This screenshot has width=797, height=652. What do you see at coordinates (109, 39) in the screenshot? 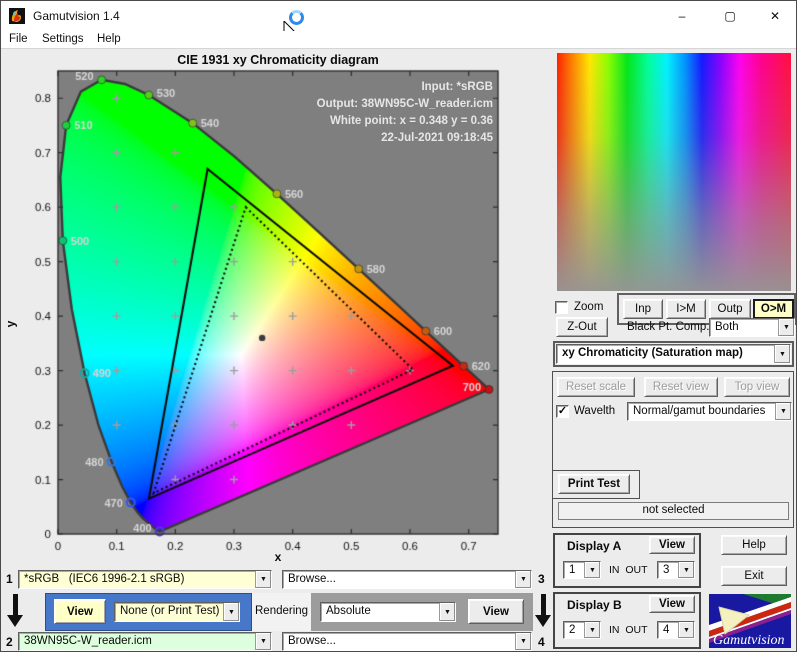
I see `menu-help: Help` at bounding box center [109, 39].